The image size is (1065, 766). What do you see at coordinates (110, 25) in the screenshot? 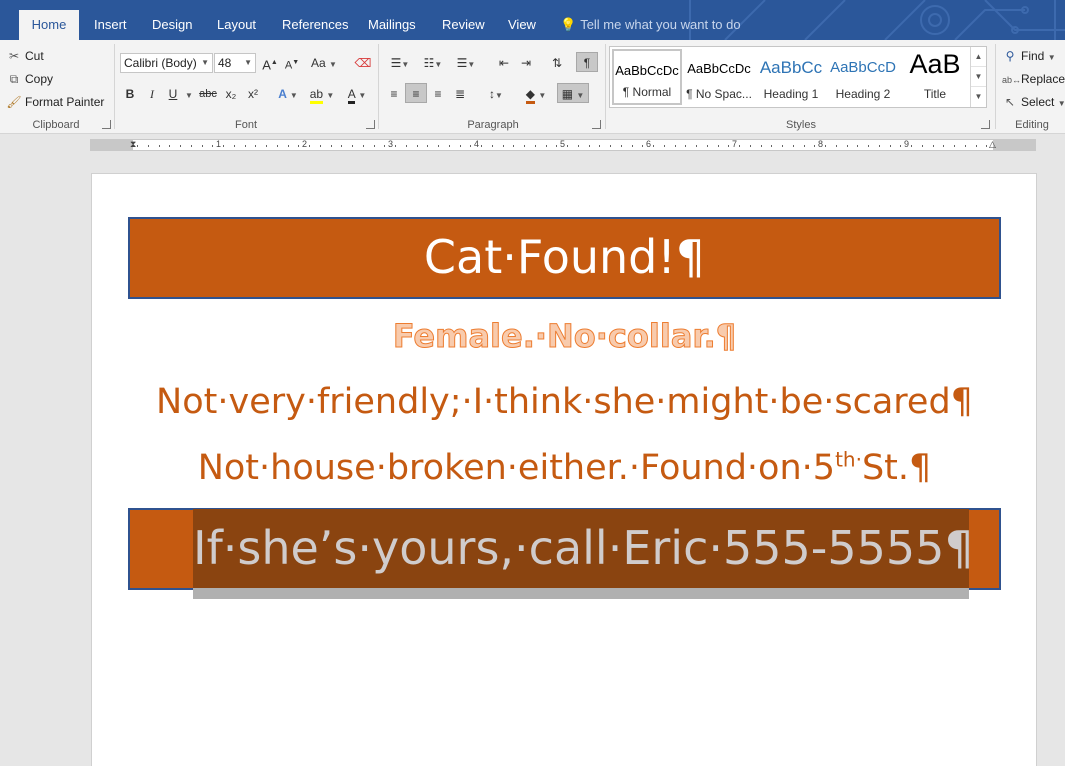
I see `tab-insert: Insert` at bounding box center [110, 25].